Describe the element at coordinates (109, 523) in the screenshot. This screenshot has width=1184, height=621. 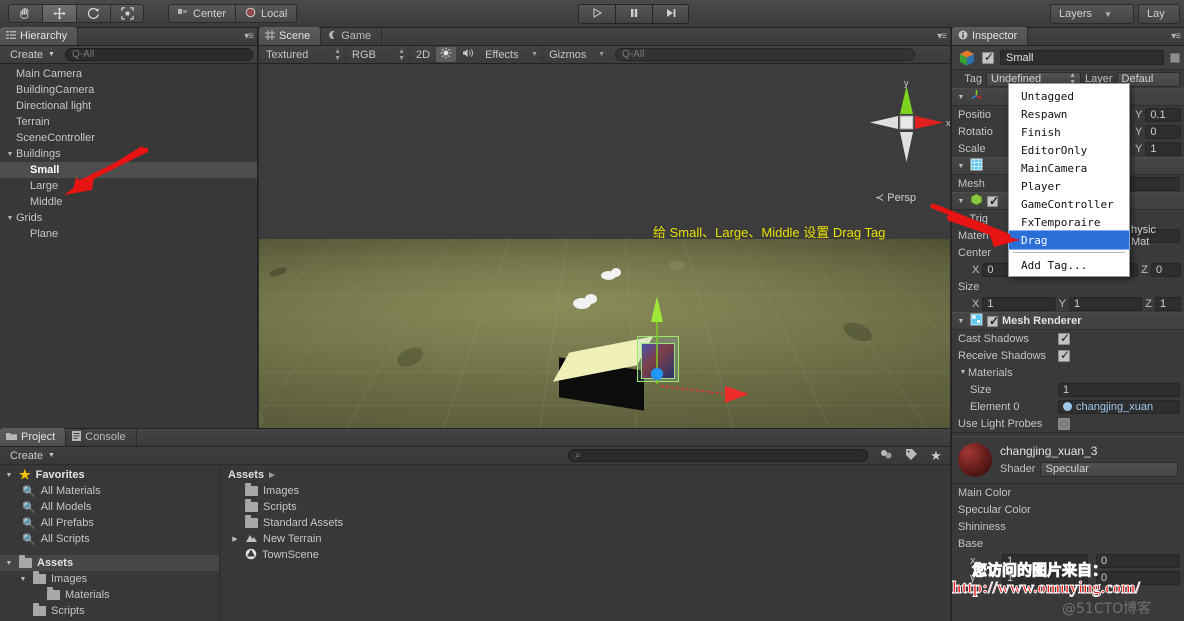
I see `favorite-item-all-prefabs: 🔍 All Prefabs` at that location.